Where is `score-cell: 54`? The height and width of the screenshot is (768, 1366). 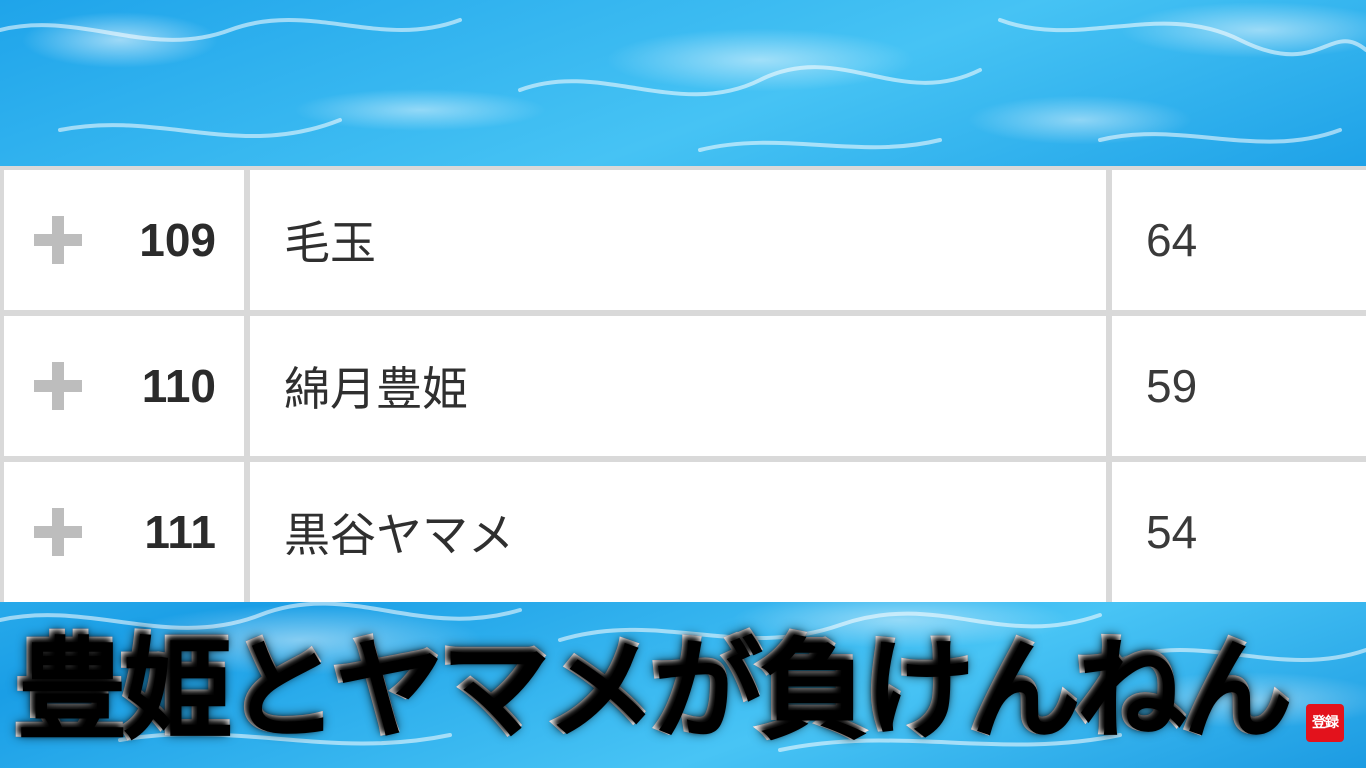 score-cell: 54 is located at coordinates (1239, 532).